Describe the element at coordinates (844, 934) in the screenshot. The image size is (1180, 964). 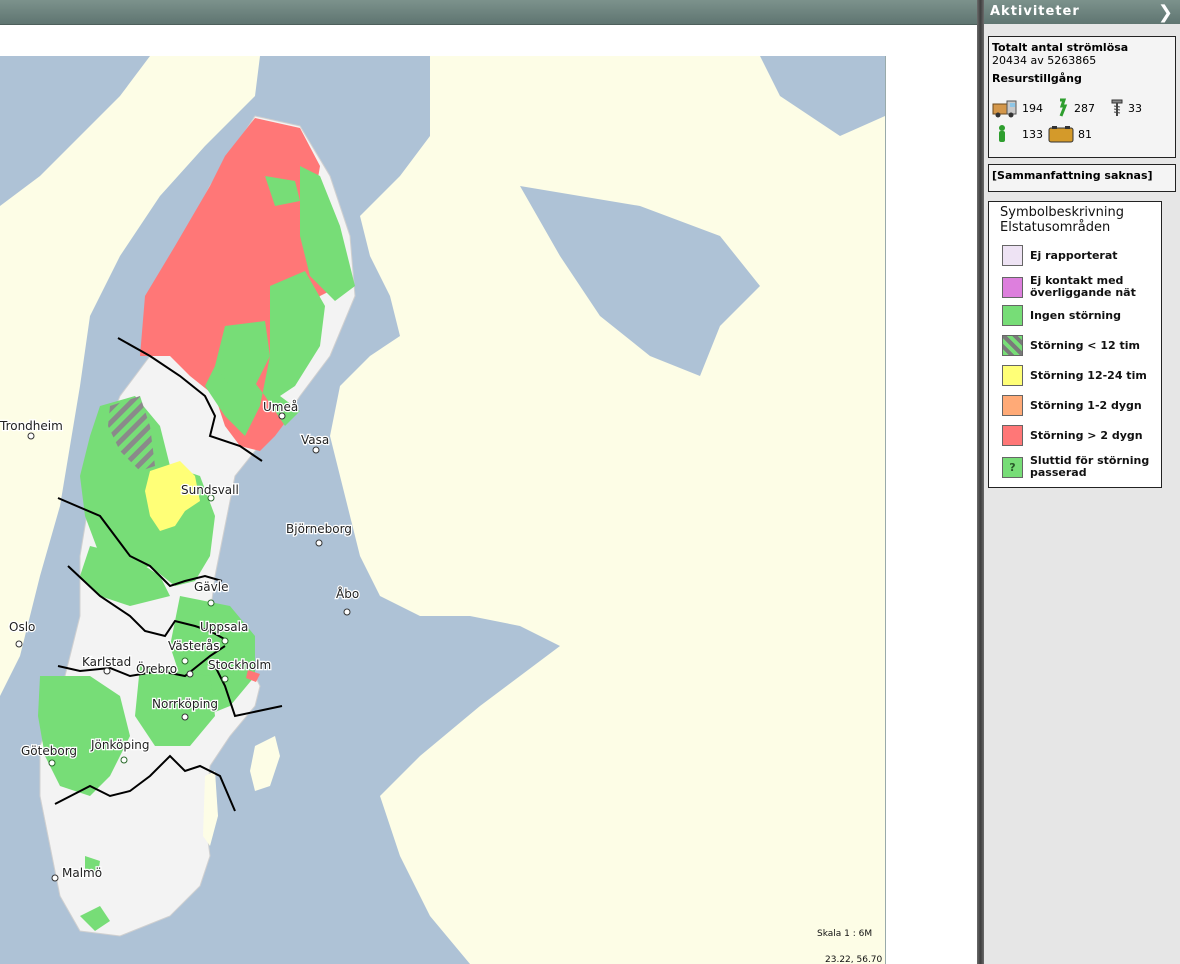
I see `map-scale: Skala 1 : 6M` at that location.